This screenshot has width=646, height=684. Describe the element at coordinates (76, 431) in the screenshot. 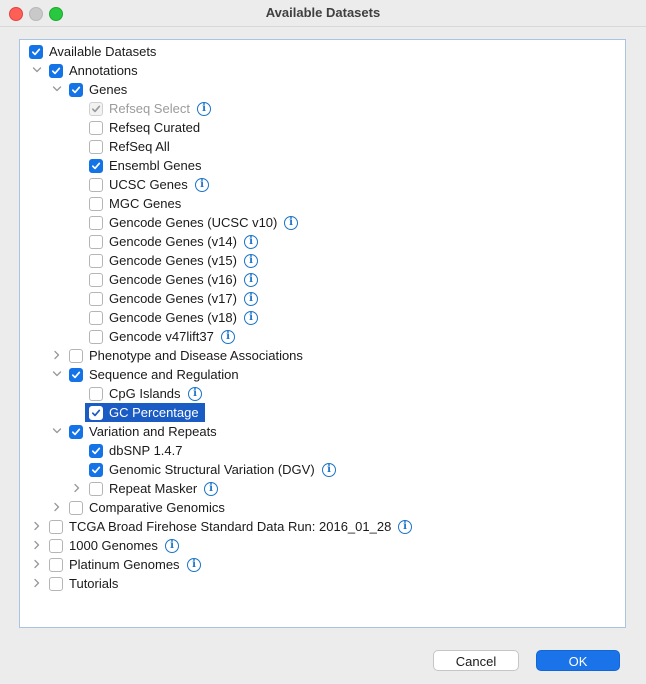

I see `checkbox-variation-and-repeats` at that location.